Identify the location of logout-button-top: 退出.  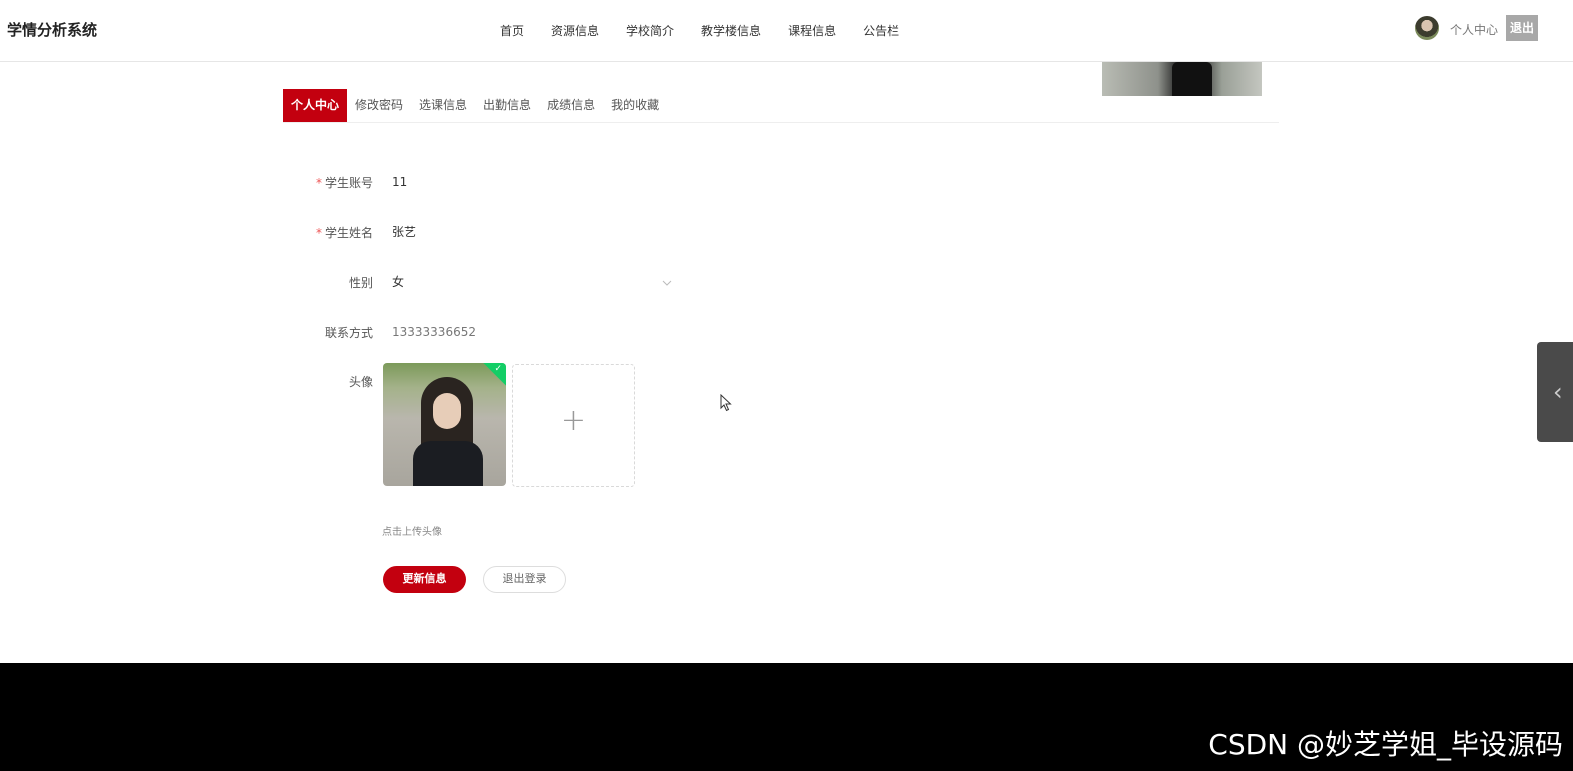
(1522, 28).